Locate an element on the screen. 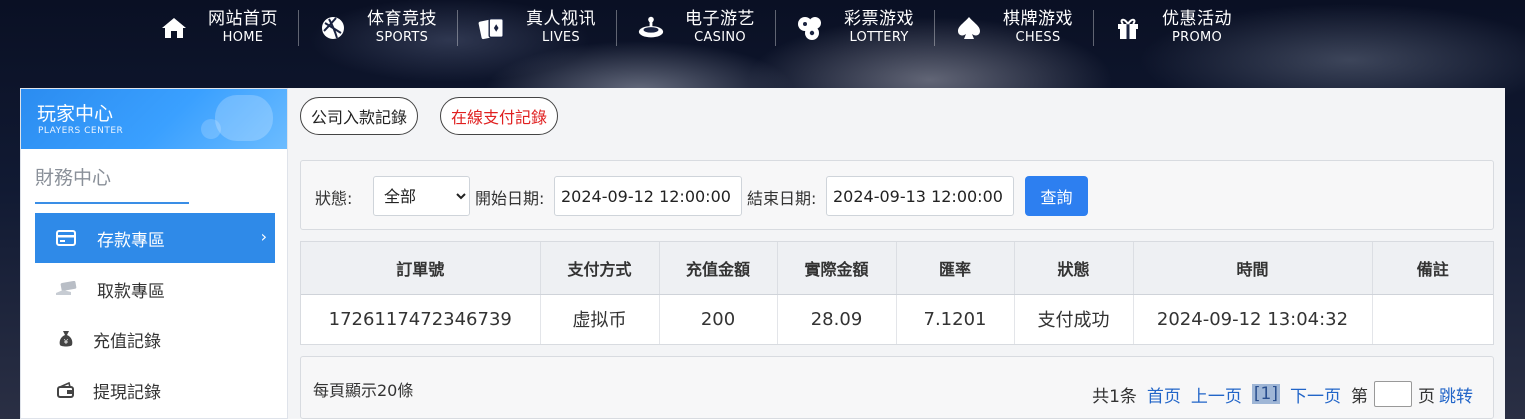 The width and height of the screenshot is (1525, 419). gift-icon is located at coordinates (1128, 28).